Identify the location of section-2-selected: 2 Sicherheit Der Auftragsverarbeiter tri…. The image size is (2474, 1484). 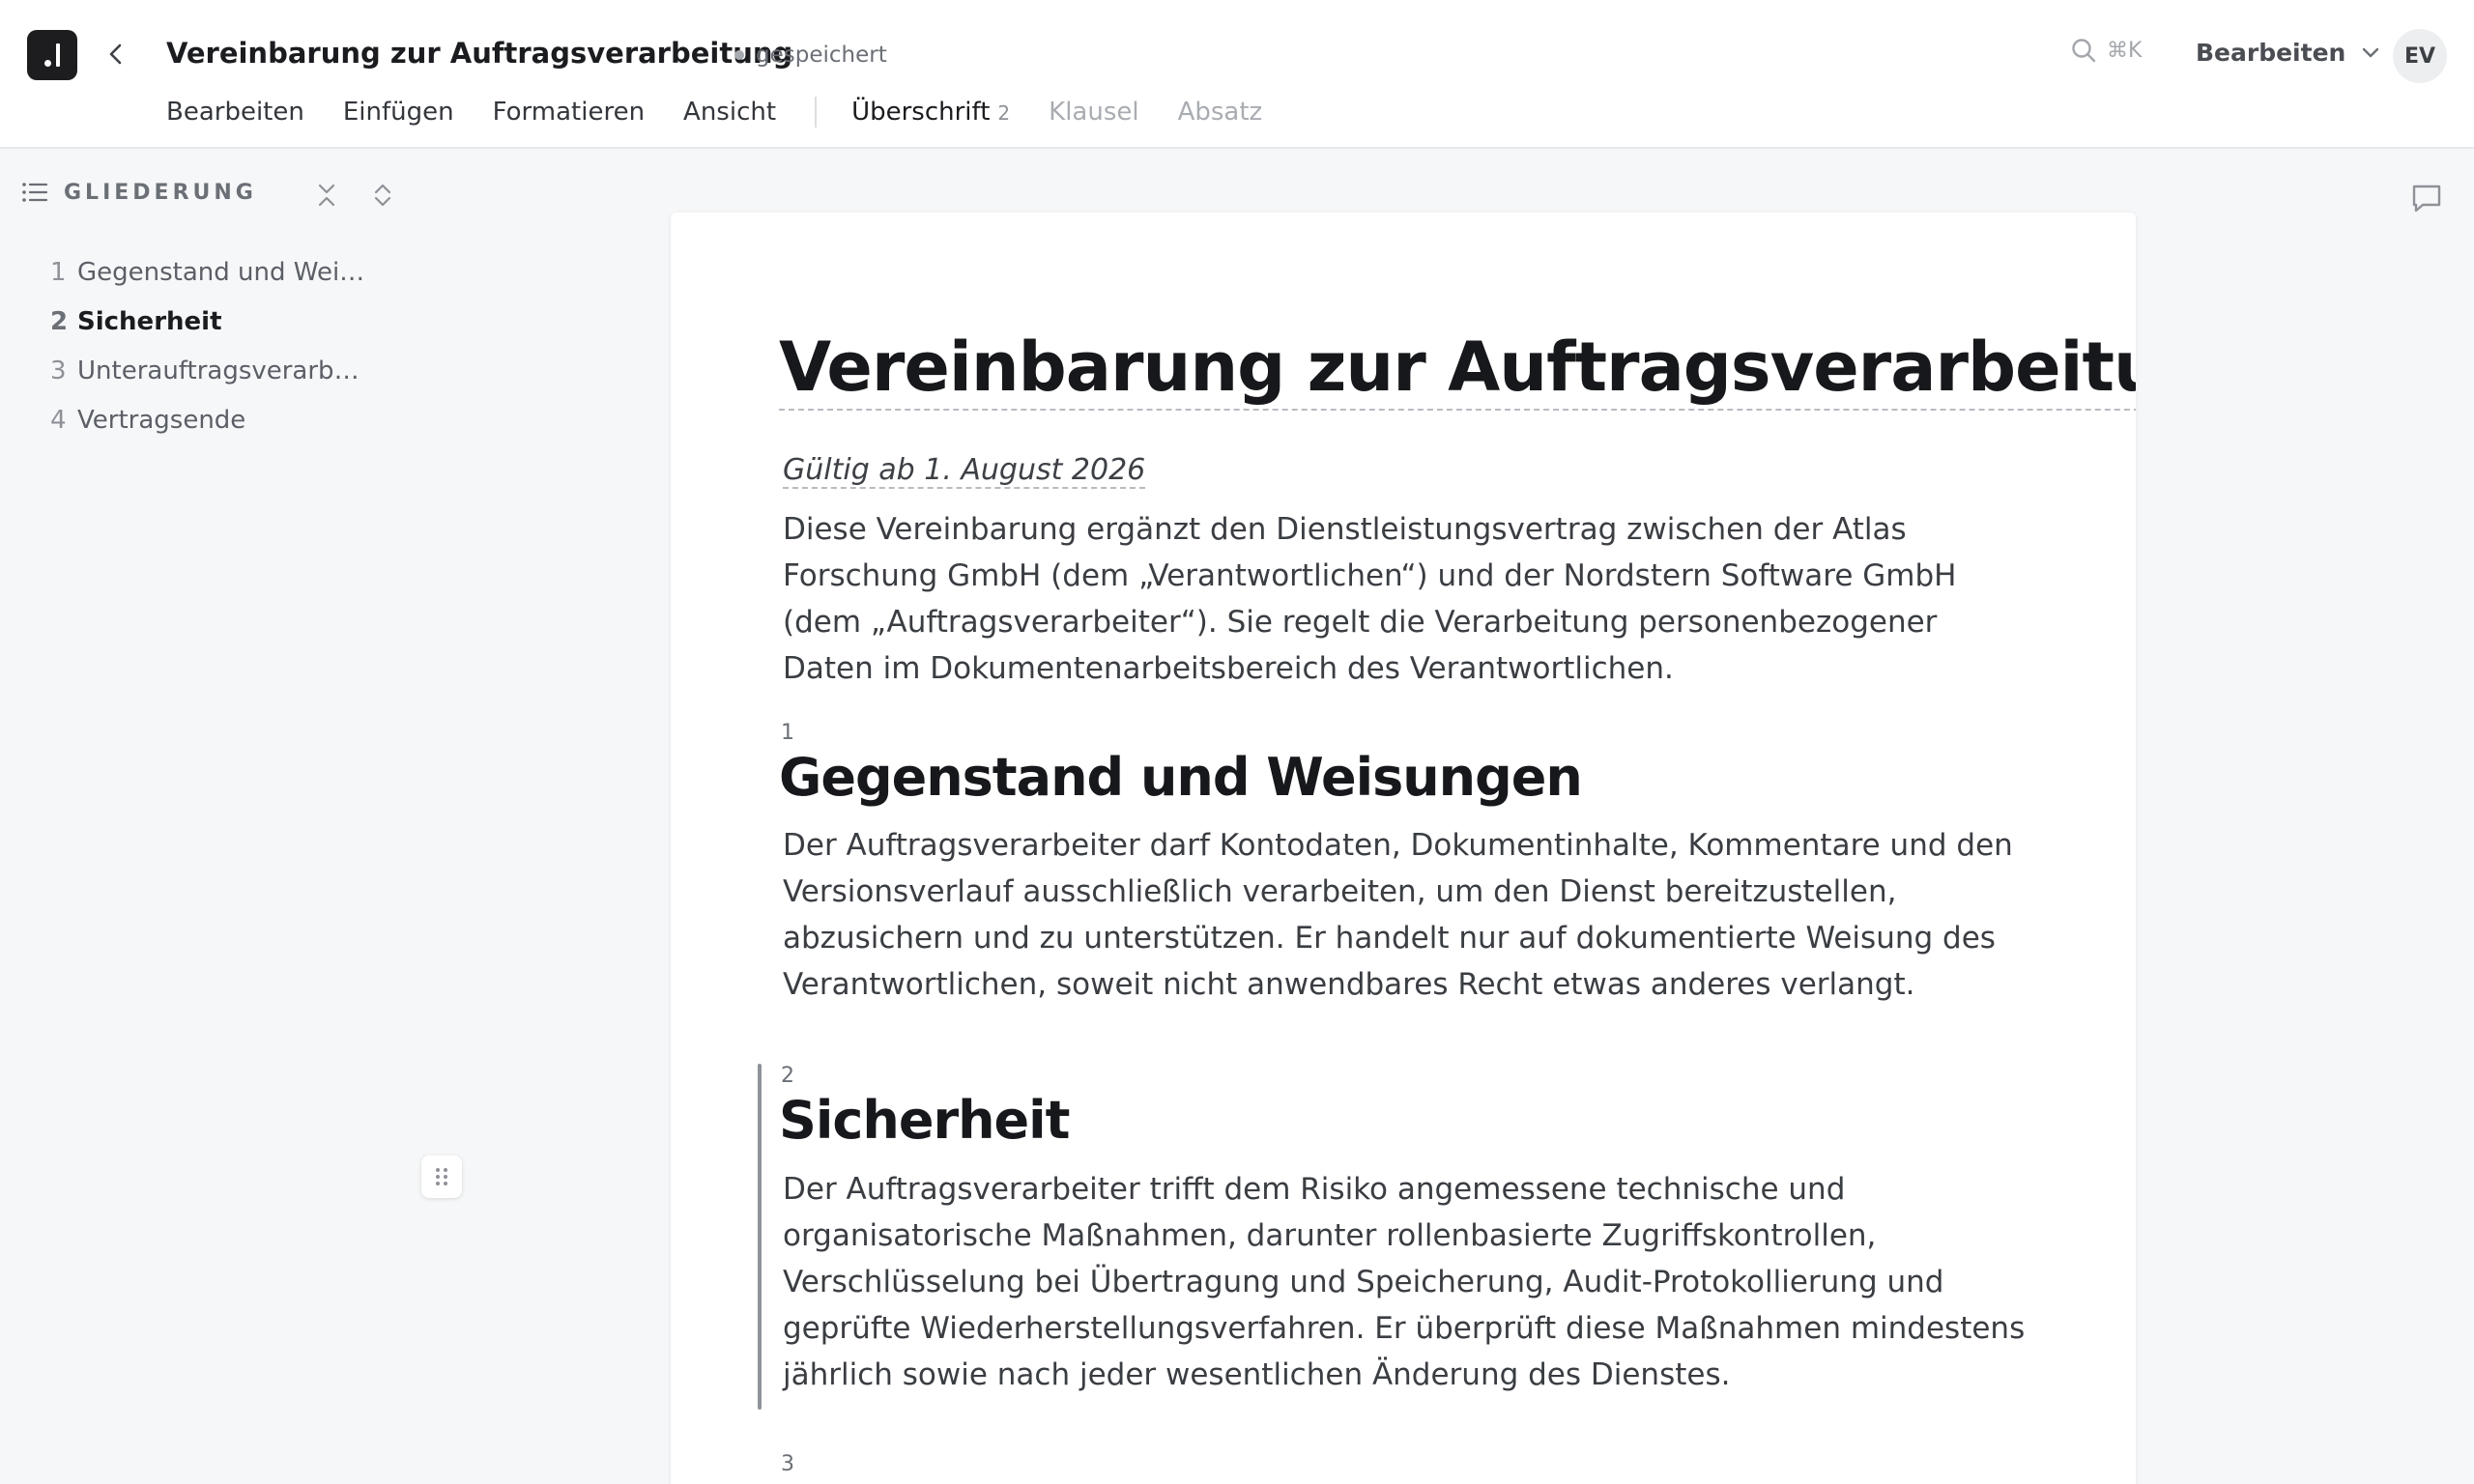
(1396, 1238).